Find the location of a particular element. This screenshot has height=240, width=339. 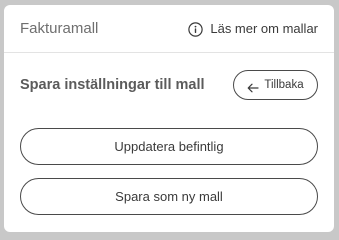

save-as-new-template-button: Spara som ny mall is located at coordinates (169, 196).